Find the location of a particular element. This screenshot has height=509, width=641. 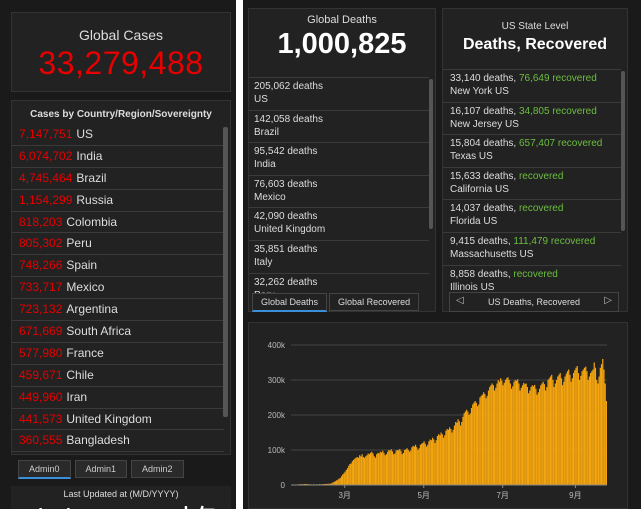

us-state-deaths: 16,107 deaths, is located at coordinates (484, 111).